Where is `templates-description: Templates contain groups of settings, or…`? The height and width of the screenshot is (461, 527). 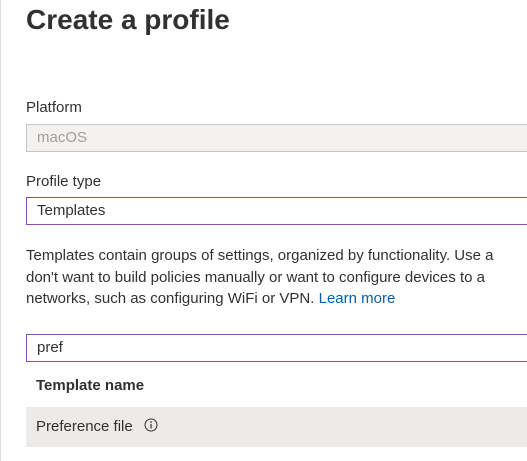
templates-description: Templates contain groups of settings, or… is located at coordinates (276, 277).